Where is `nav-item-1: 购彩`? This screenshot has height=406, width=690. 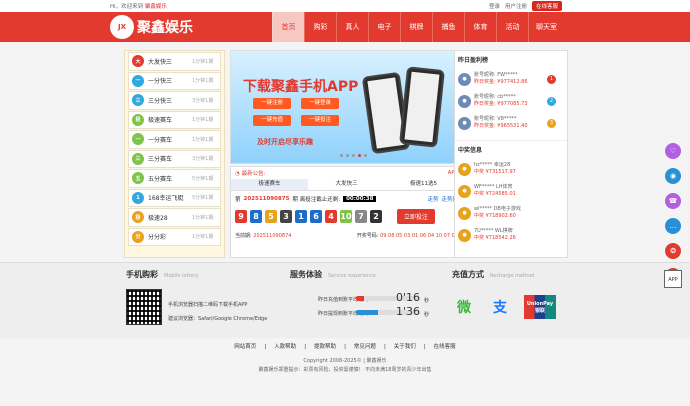
nav-item-1: 购彩 is located at coordinates (320, 27).